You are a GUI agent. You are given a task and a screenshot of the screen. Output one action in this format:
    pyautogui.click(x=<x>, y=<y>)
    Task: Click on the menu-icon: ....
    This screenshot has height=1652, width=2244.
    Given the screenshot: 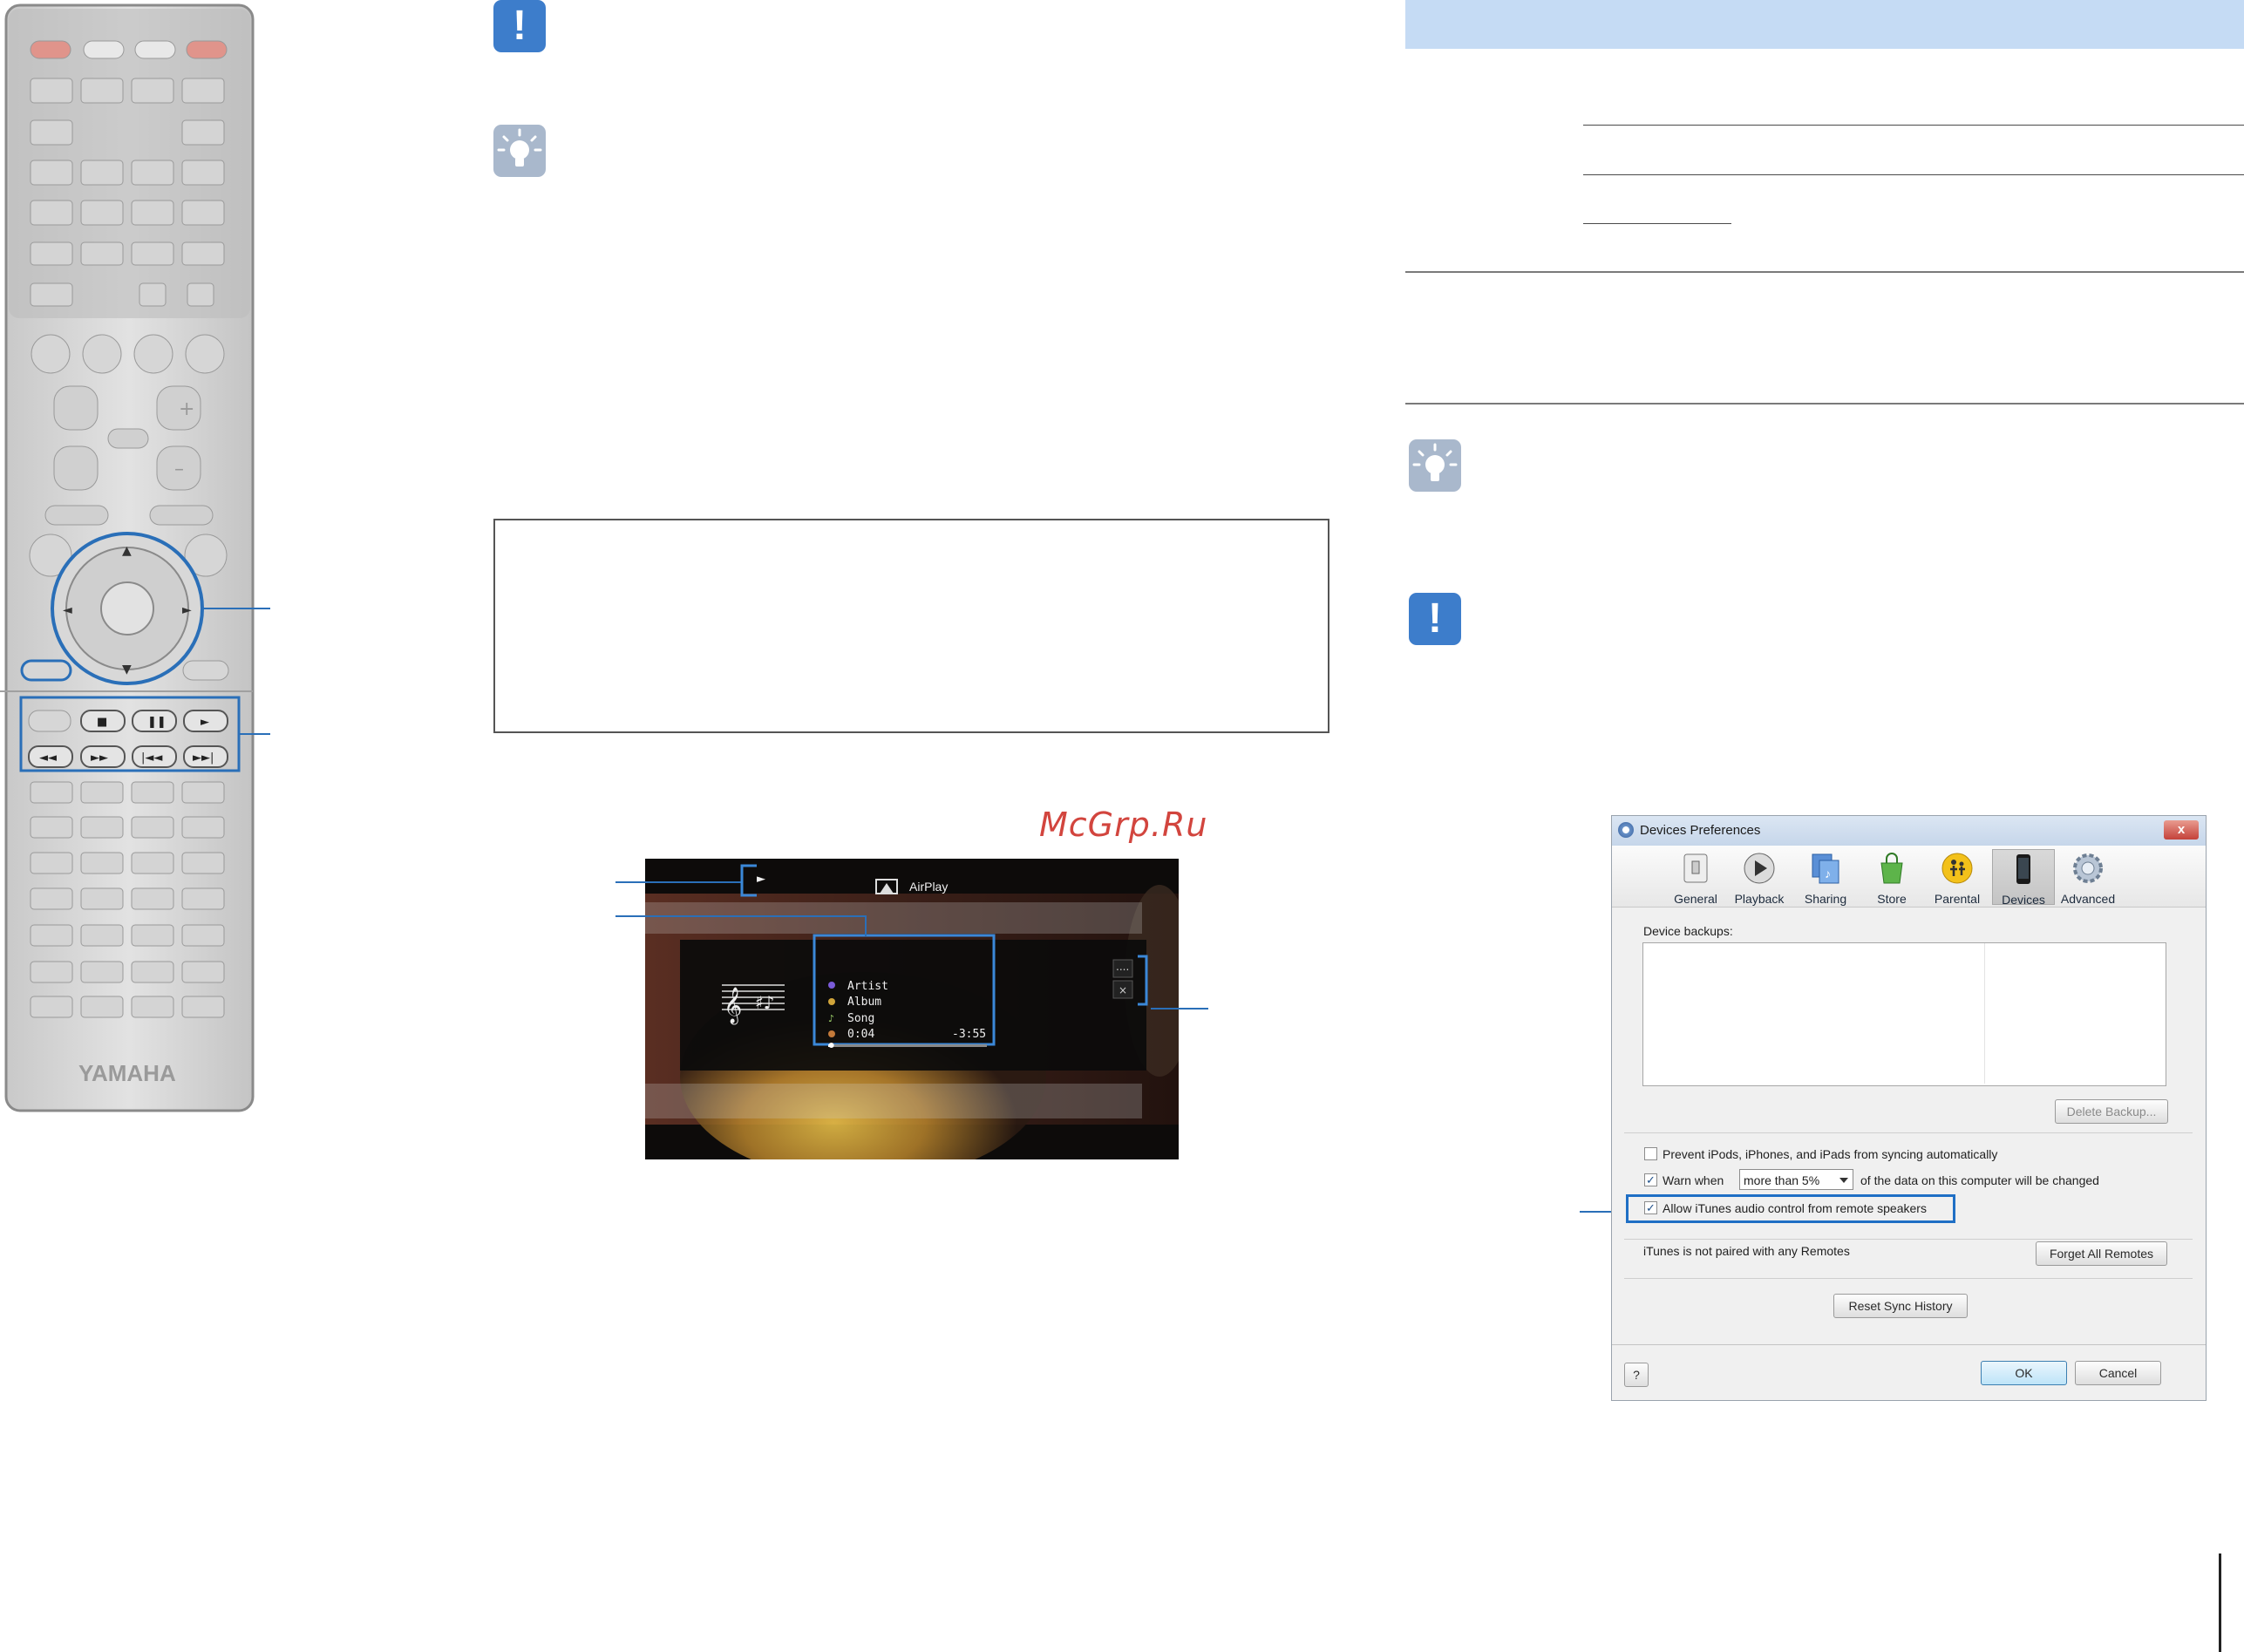 What is the action you would take?
    pyautogui.click(x=1122, y=967)
    